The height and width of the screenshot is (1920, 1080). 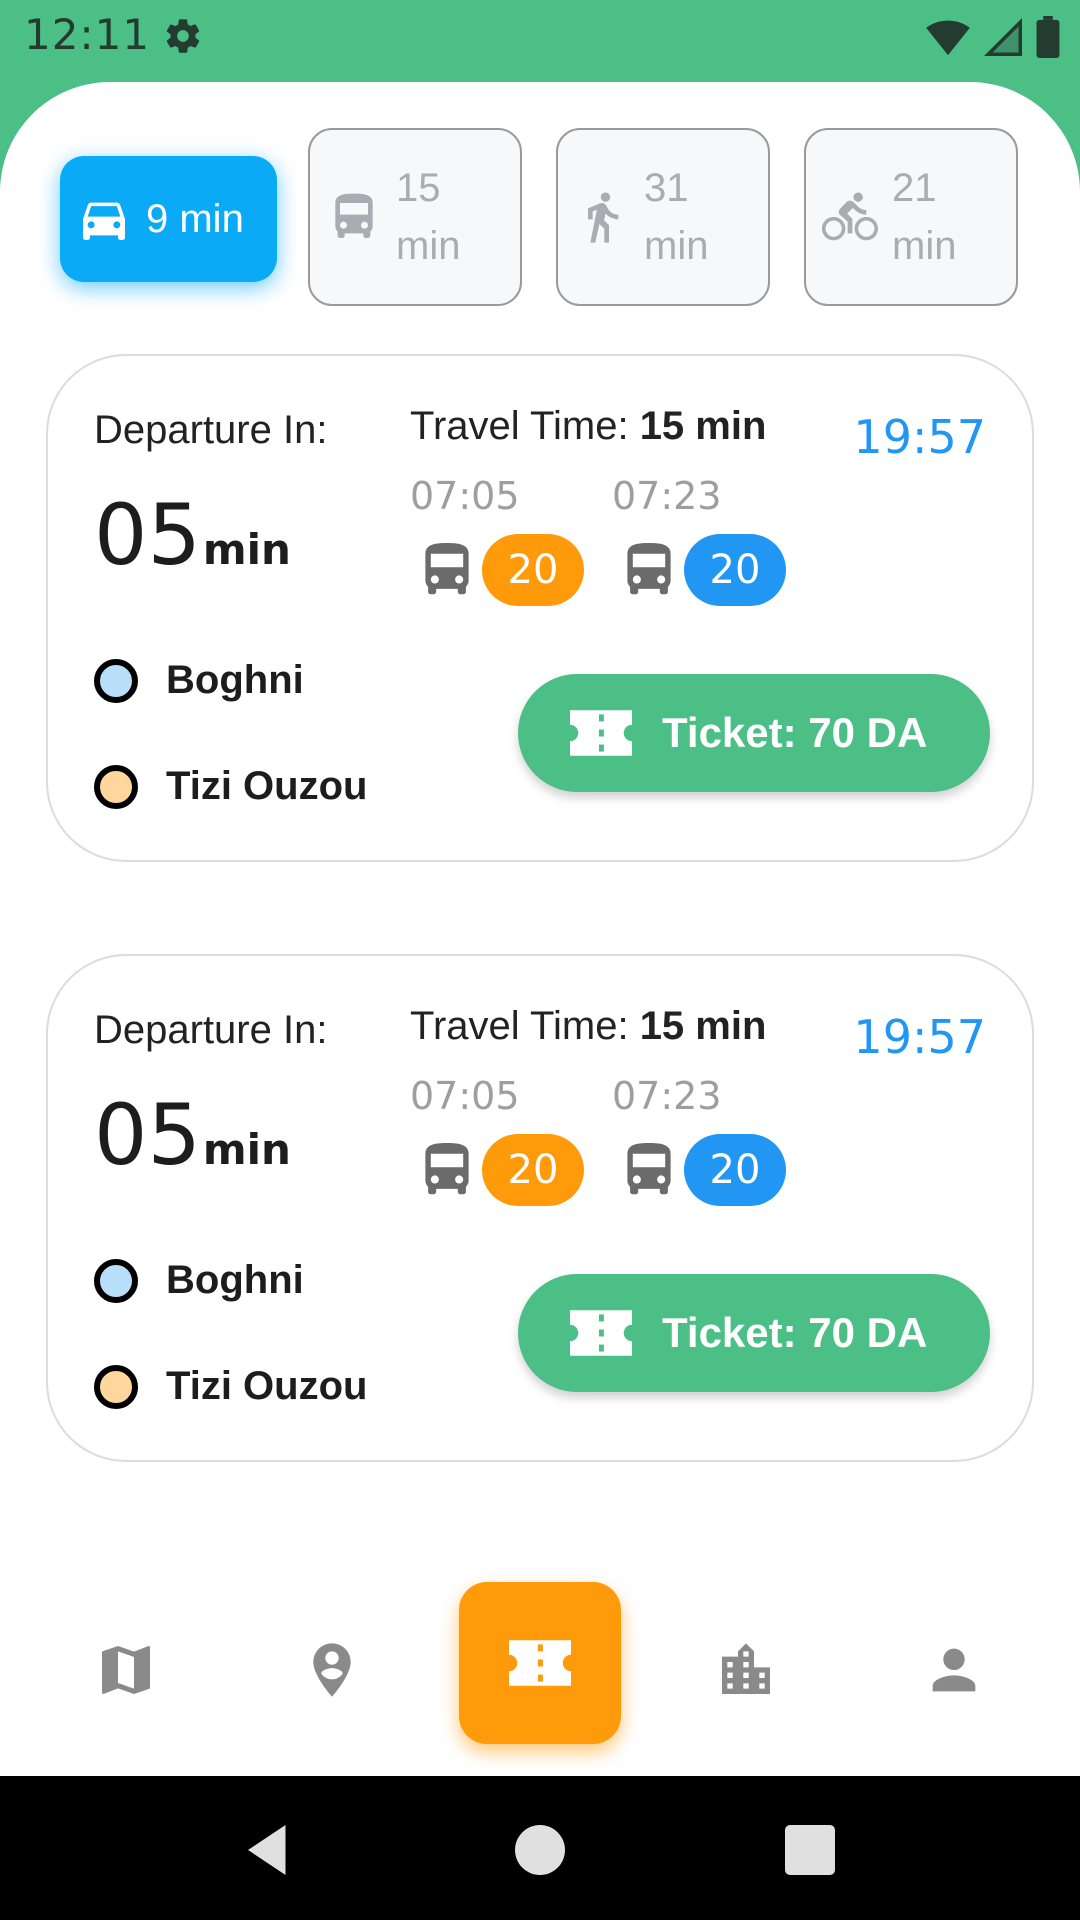 What do you see at coordinates (268, 1850) in the screenshot?
I see `back-icon` at bounding box center [268, 1850].